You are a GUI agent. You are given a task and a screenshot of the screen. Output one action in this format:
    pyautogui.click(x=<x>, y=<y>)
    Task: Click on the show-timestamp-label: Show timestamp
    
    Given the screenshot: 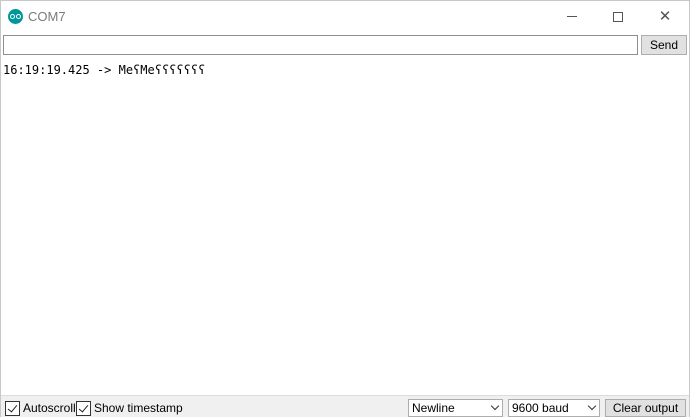 What is the action you would take?
    pyautogui.click(x=138, y=408)
    